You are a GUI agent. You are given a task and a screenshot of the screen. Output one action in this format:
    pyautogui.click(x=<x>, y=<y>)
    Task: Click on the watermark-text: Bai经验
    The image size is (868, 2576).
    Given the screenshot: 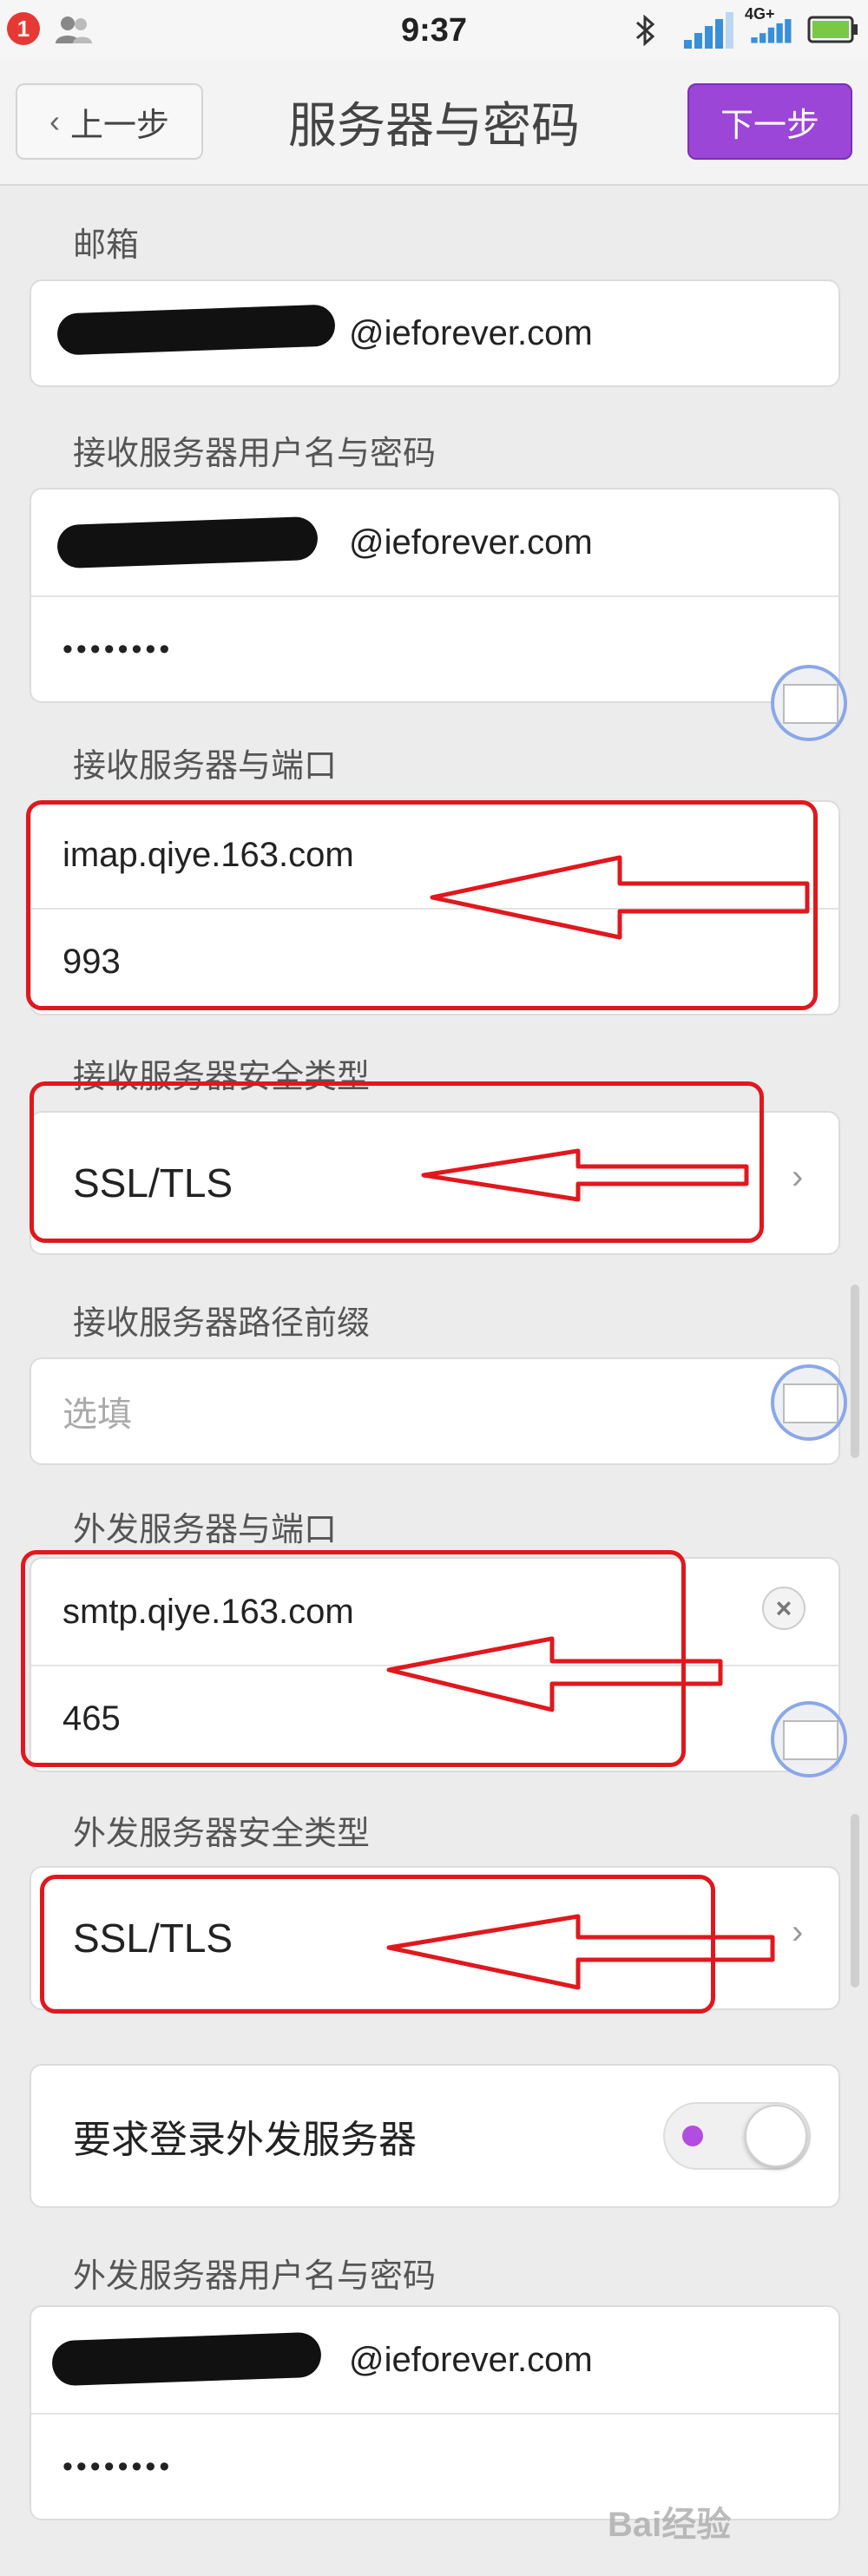 What is the action you would take?
    pyautogui.click(x=670, y=2525)
    